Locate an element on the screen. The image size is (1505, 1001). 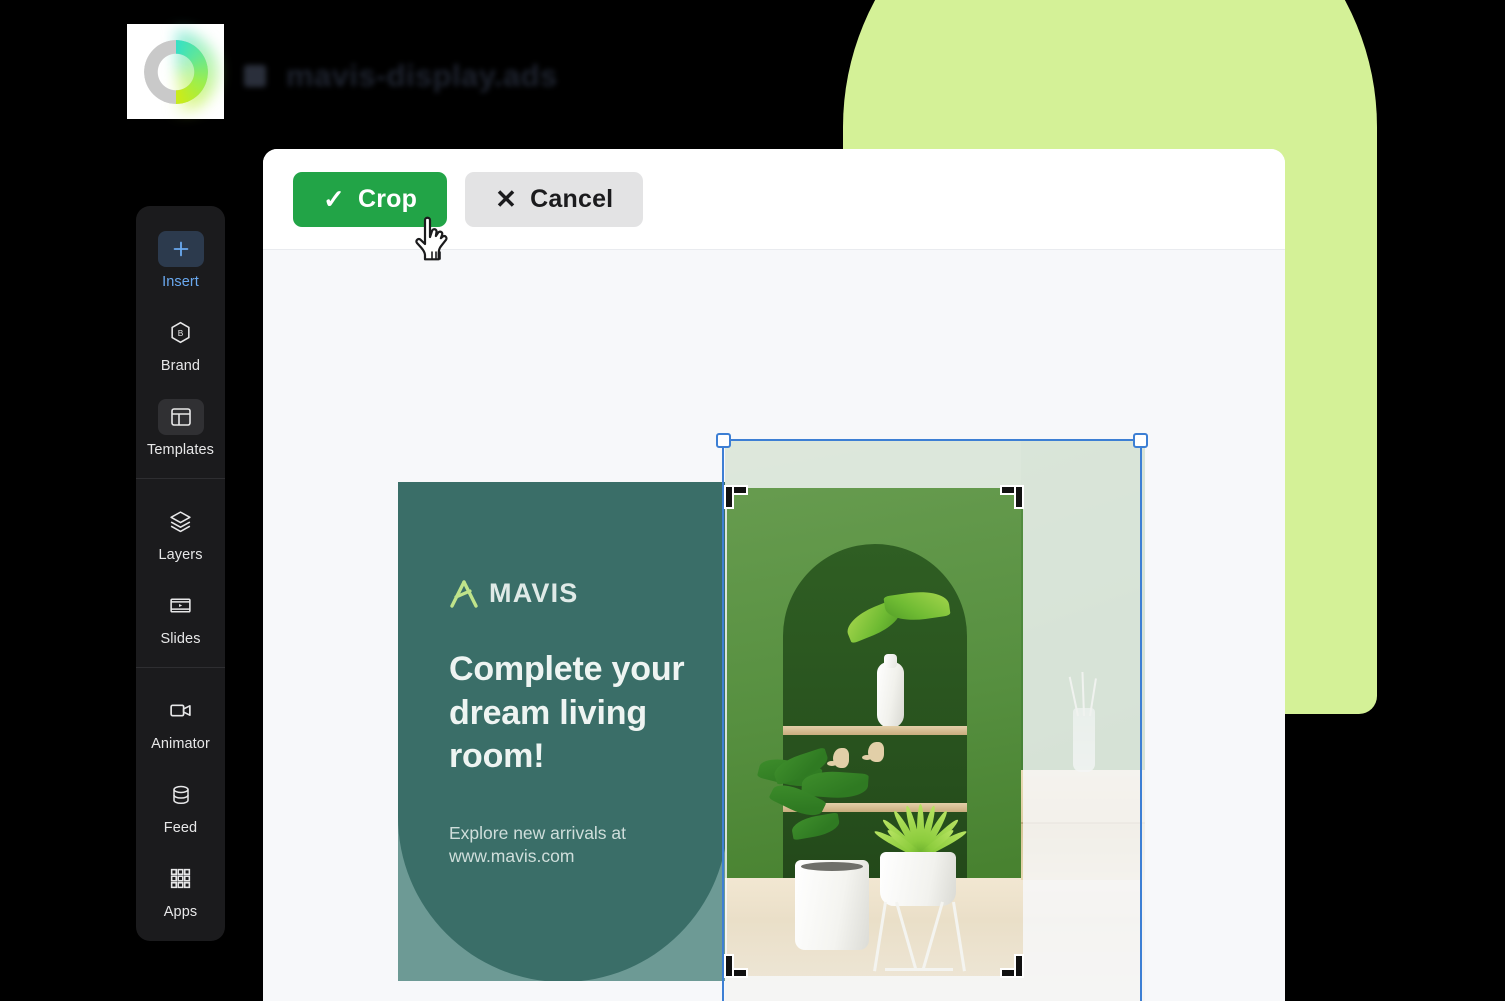
artboard-subtext: Explore new arrivals at www.mavis.com is located at coordinates (538, 845).